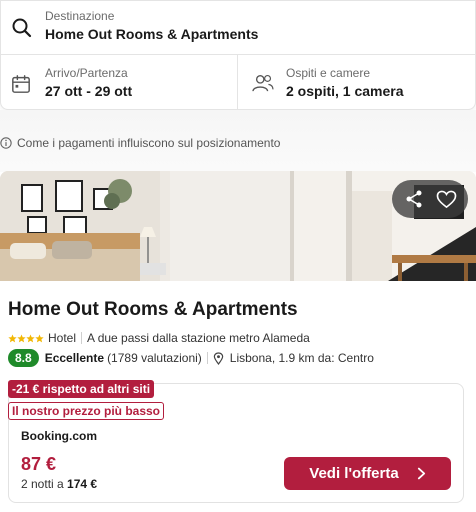 This screenshot has height=512, width=476. Describe the element at coordinates (301, 358) in the screenshot. I see `distance-text: Lisbona, 1.9 km da: Centro` at that location.